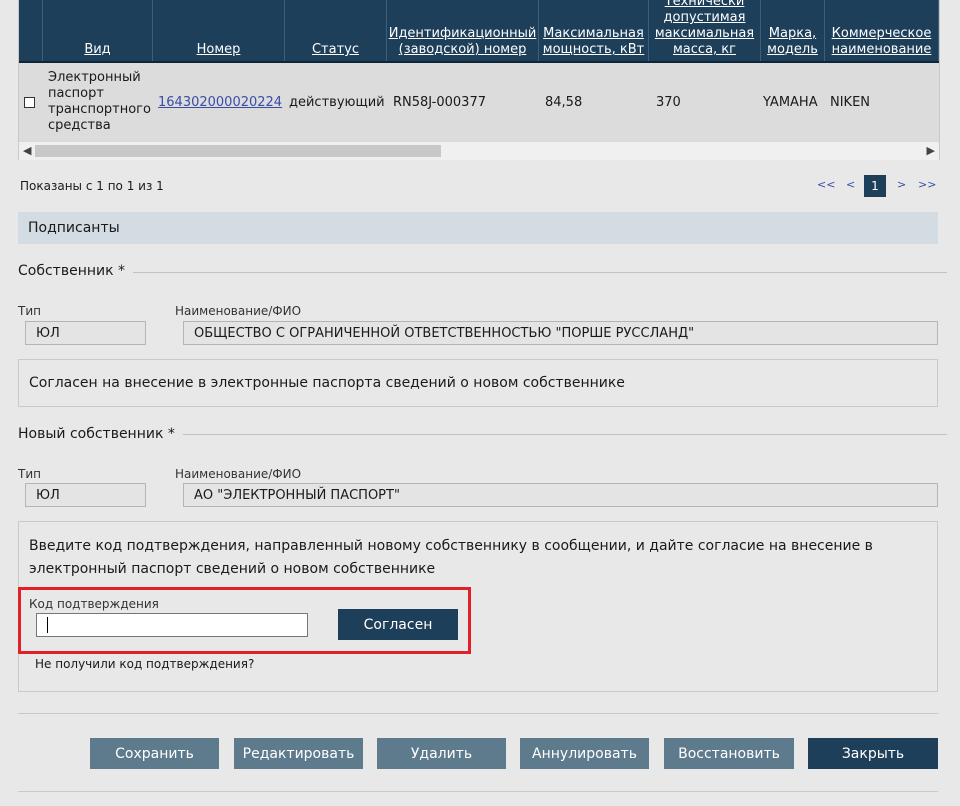 The width and height of the screenshot is (960, 806). Describe the element at coordinates (875, 186) in the screenshot. I see `pager-current-page: 1` at that location.